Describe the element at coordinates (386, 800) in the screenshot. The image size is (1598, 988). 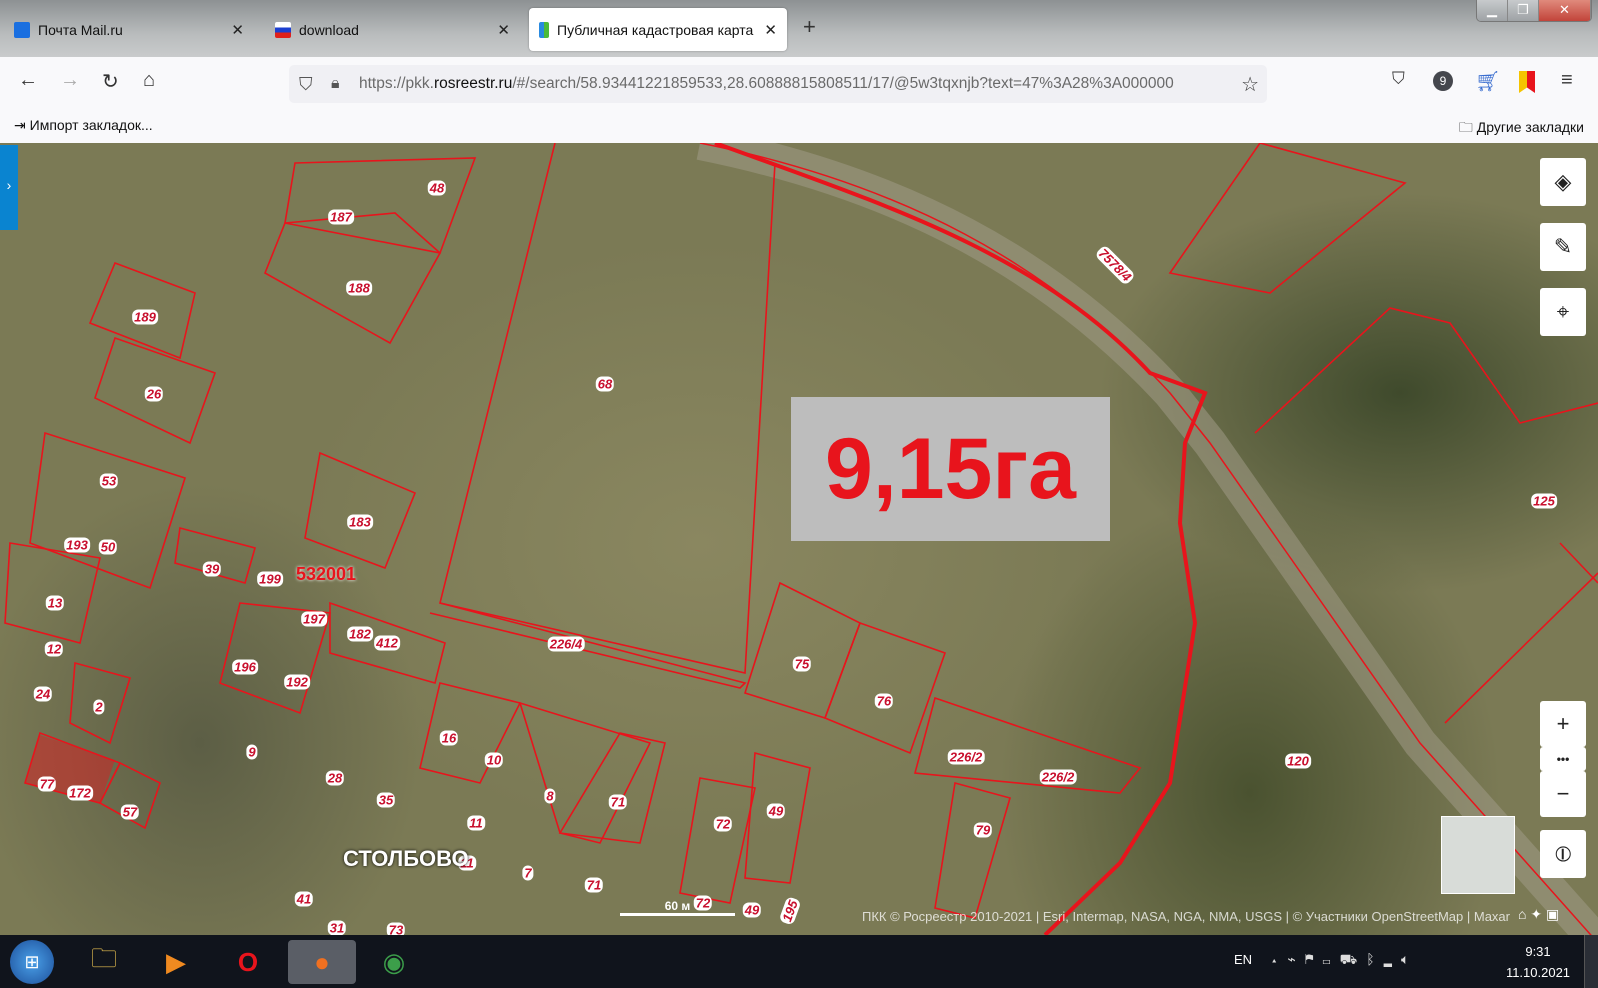
I see `parcel-label: 35` at that location.